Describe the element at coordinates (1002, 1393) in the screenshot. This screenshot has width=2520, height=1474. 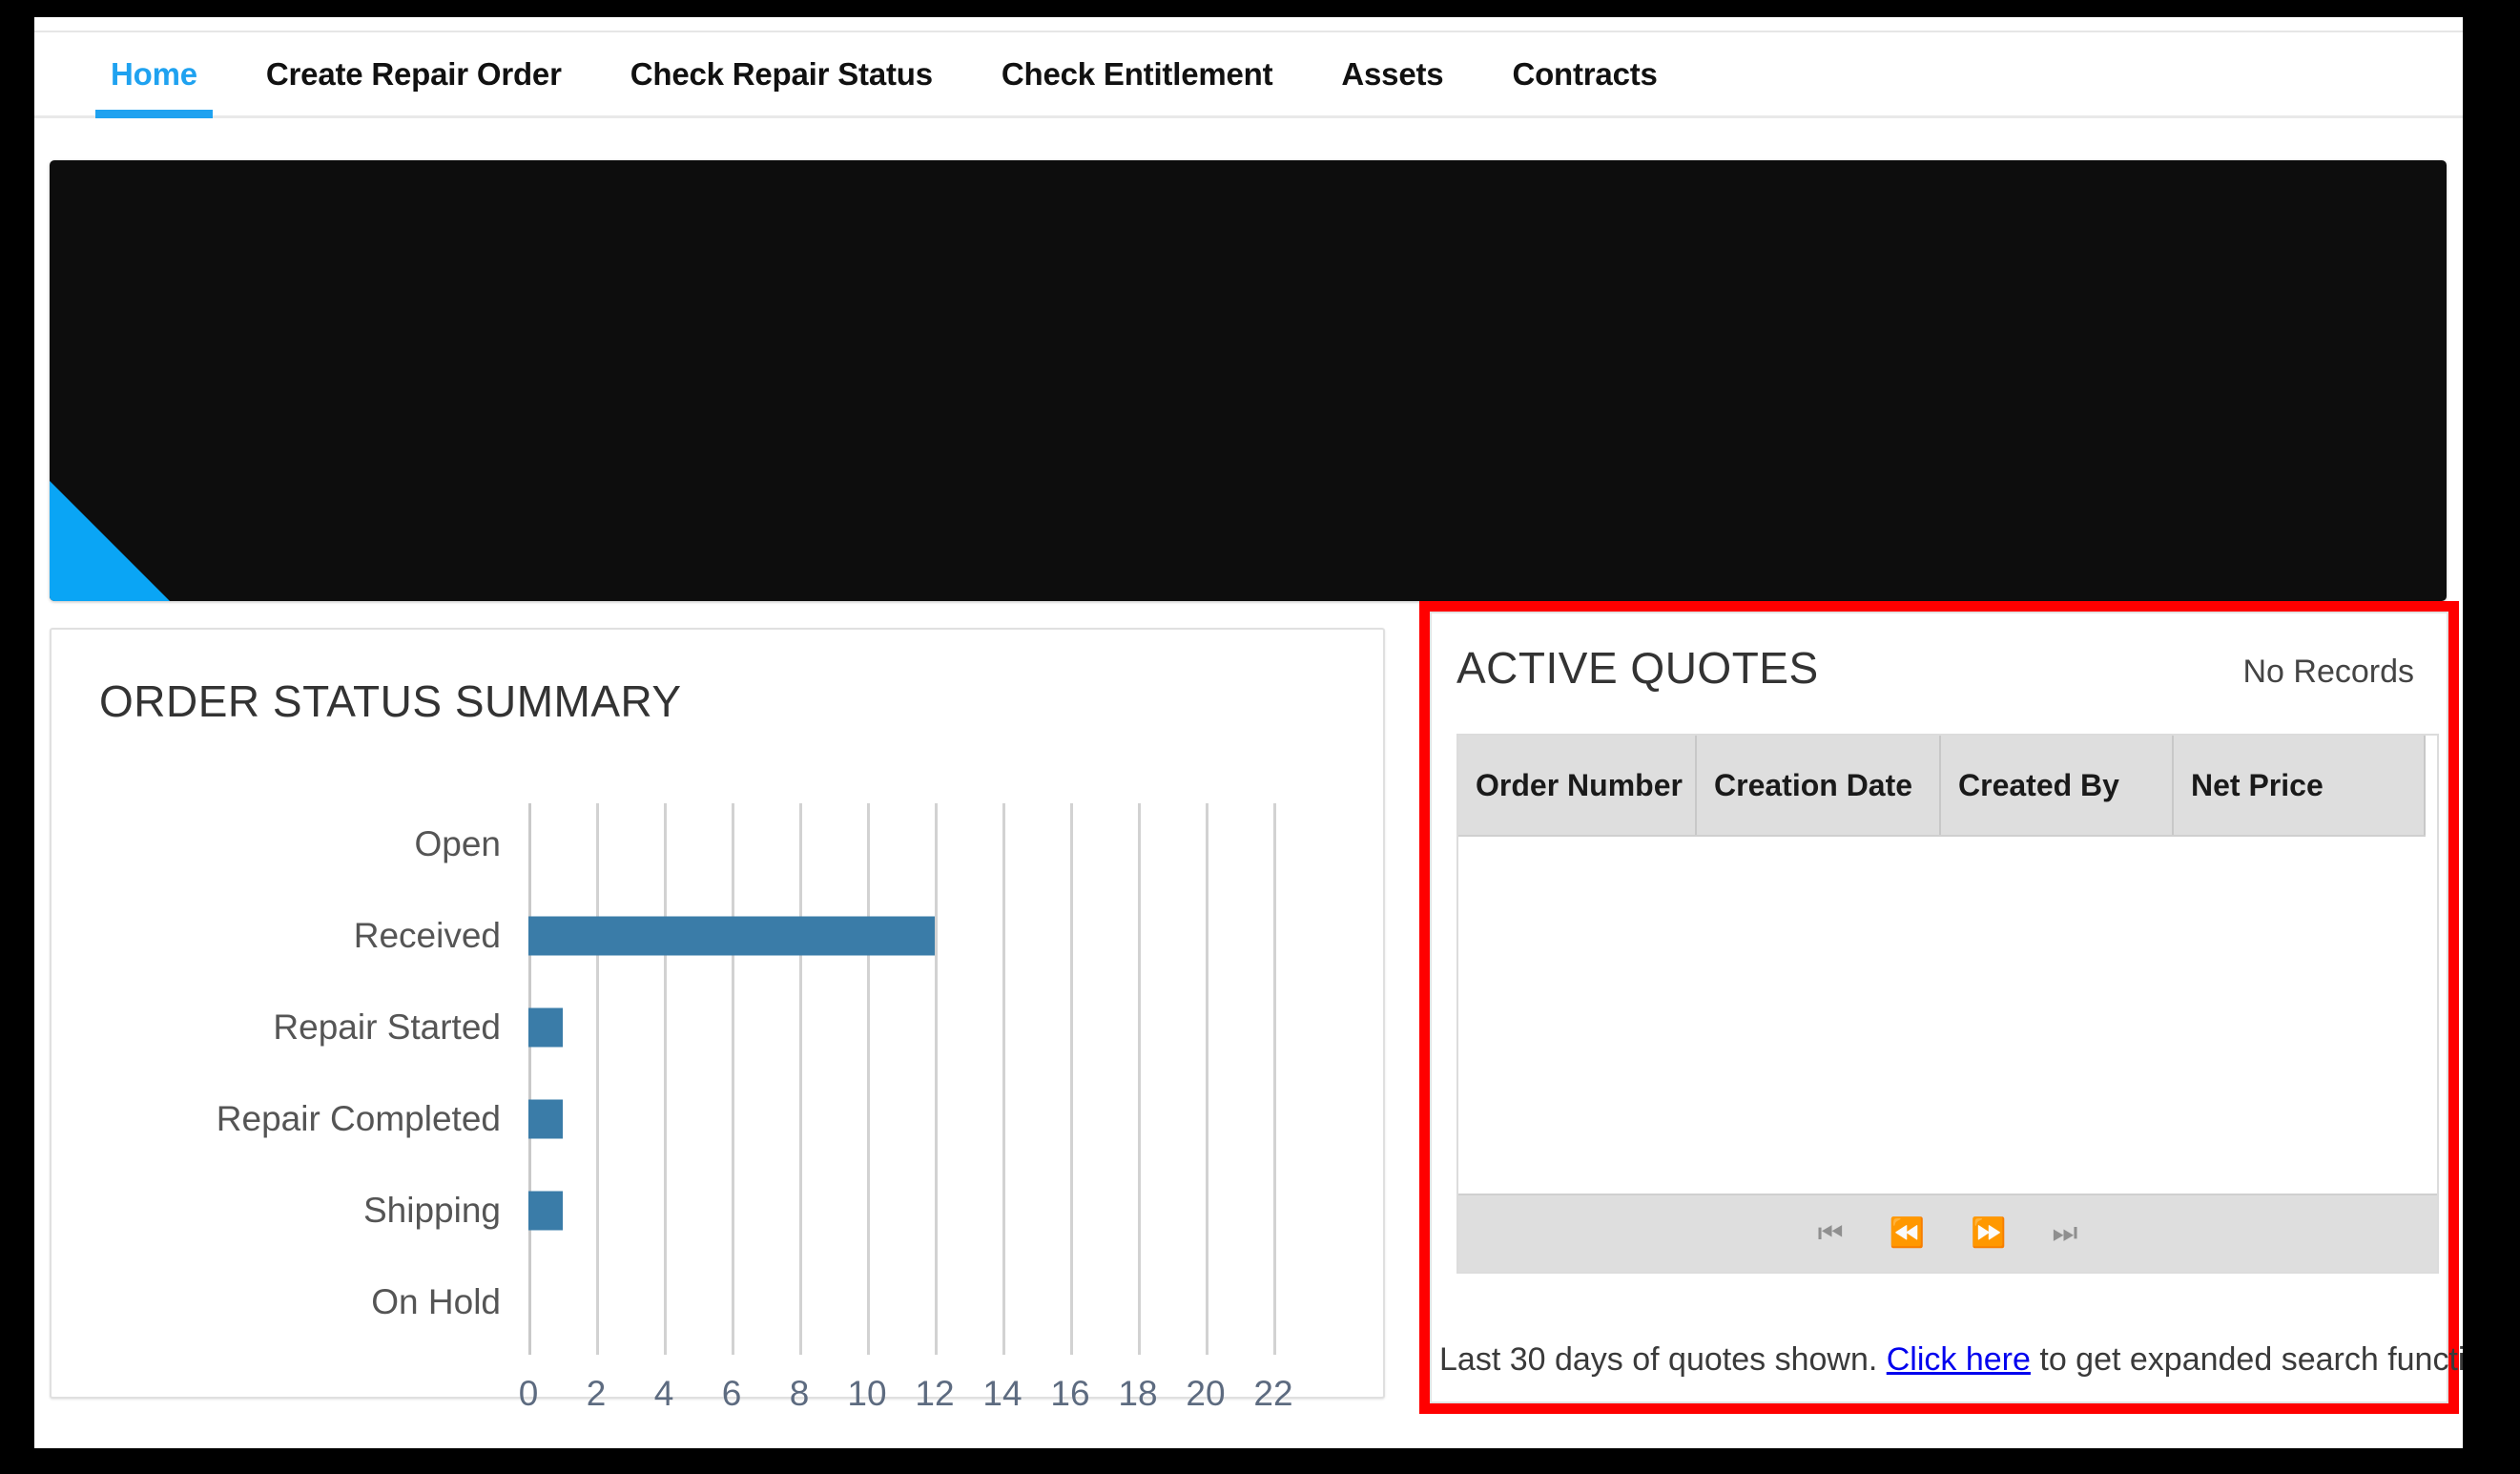
I see `xtick-14: 14` at that location.